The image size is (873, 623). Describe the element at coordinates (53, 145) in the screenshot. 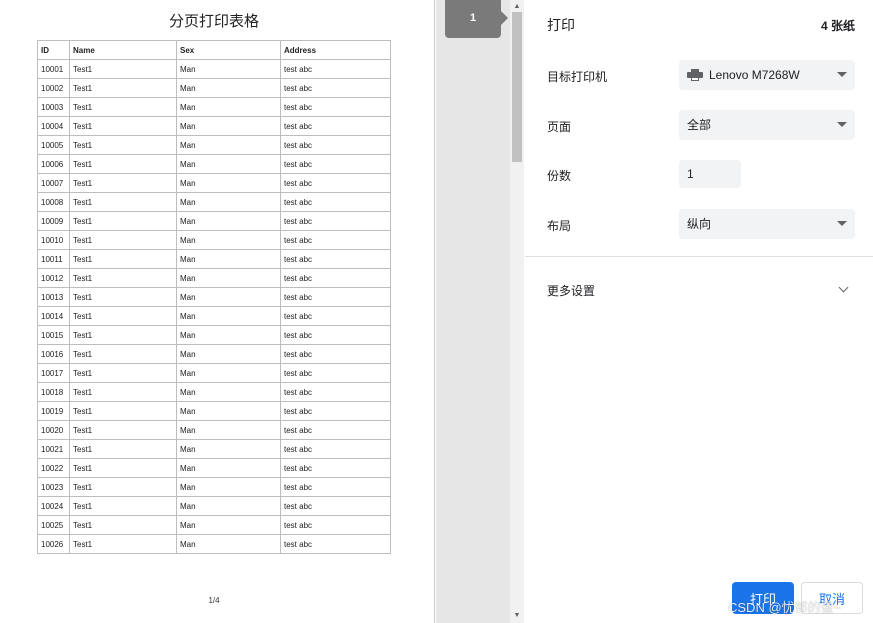

I see `table-cell: 10005` at that location.